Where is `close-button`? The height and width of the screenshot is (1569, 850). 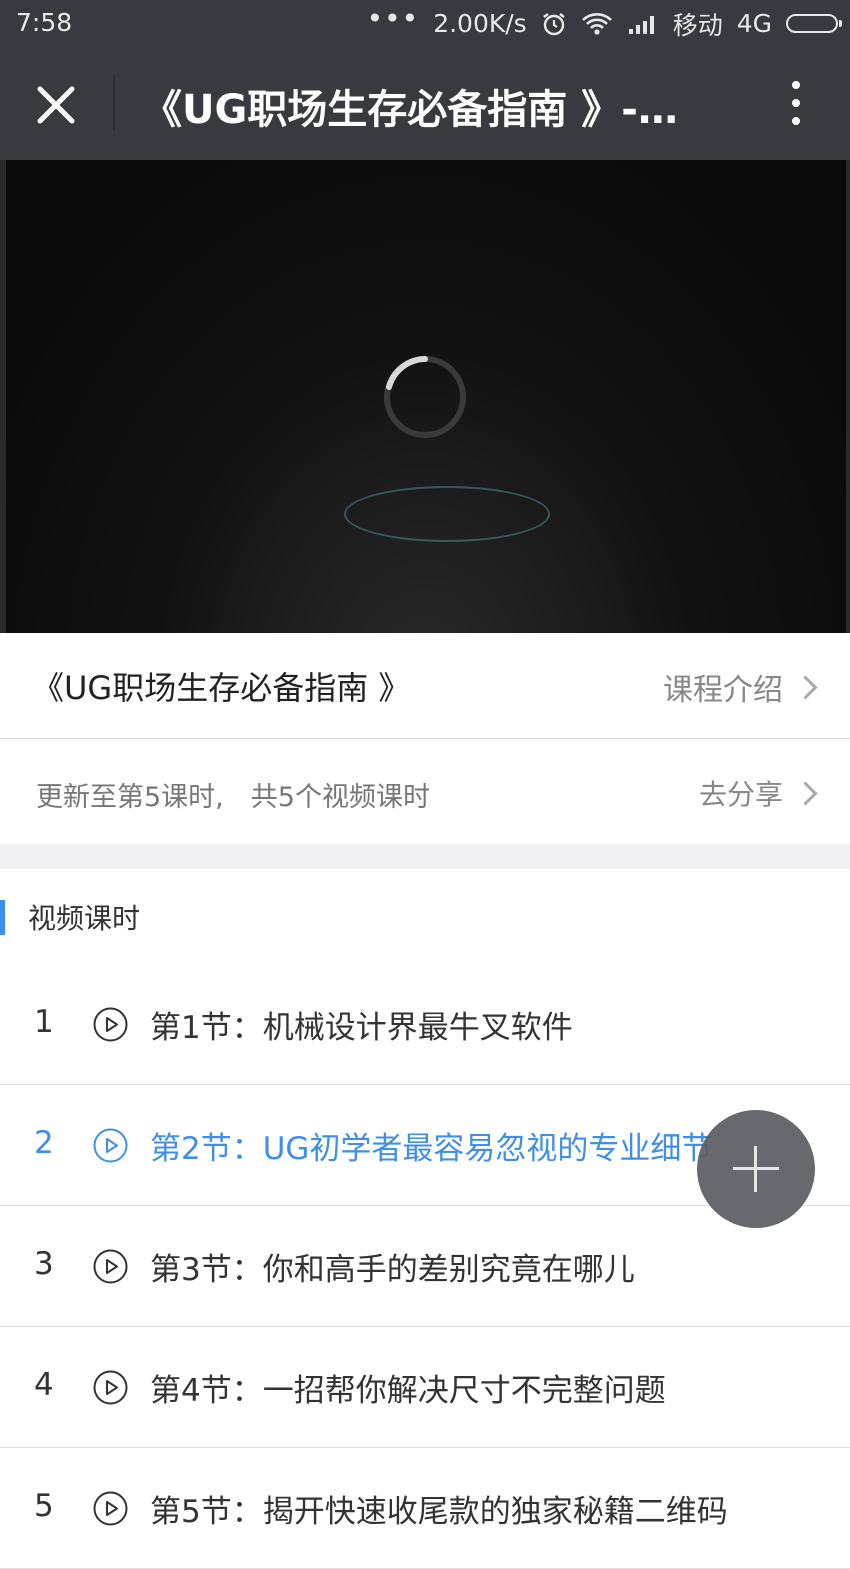
close-button is located at coordinates (56, 105).